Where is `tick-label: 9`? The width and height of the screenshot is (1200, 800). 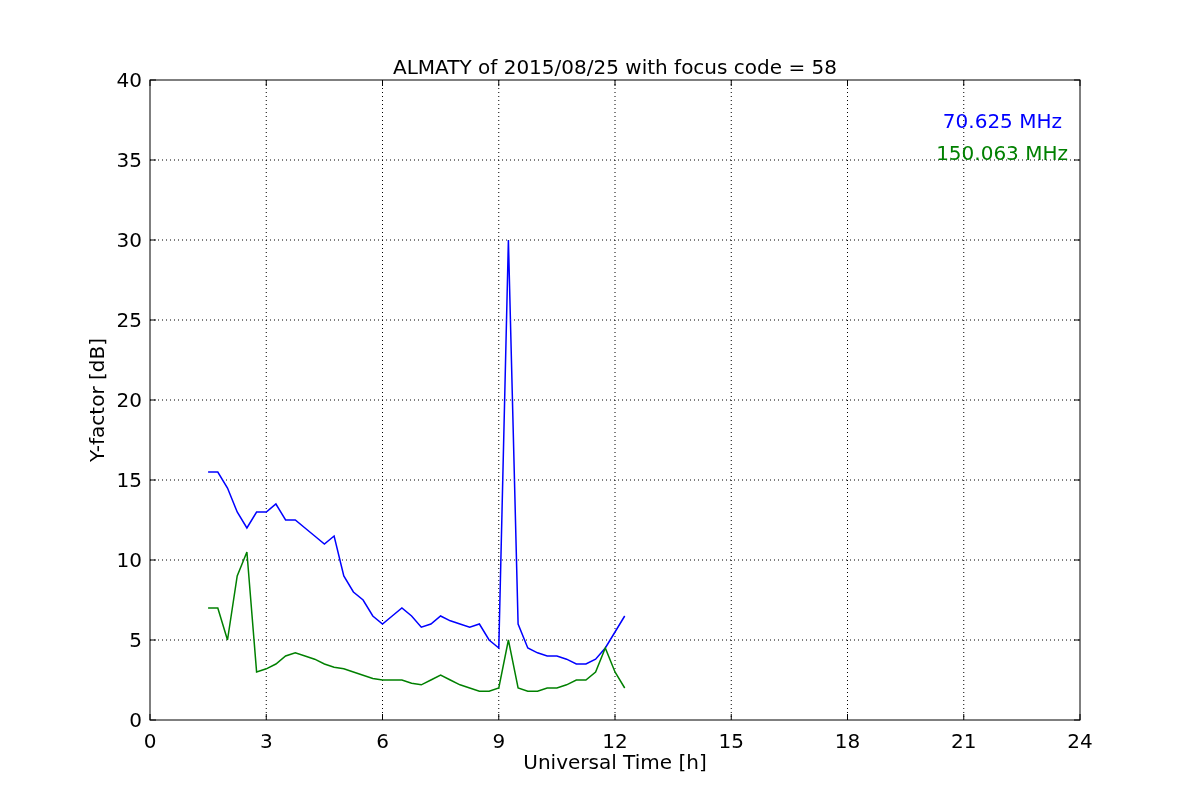
tick-label: 9 is located at coordinates (499, 741).